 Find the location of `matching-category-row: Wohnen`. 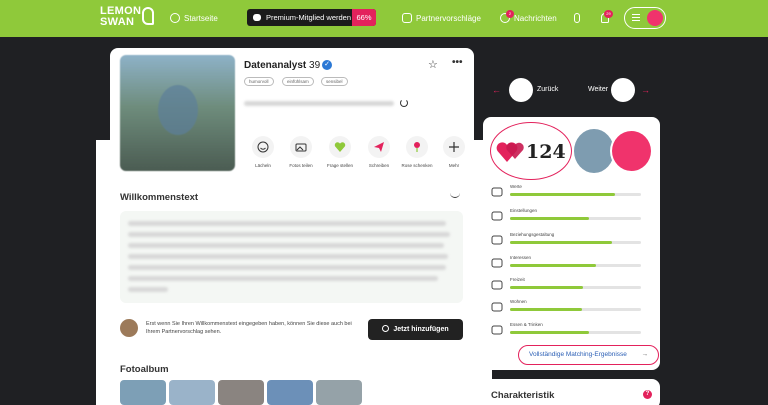

matching-category-row: Wohnen is located at coordinates (573, 310).